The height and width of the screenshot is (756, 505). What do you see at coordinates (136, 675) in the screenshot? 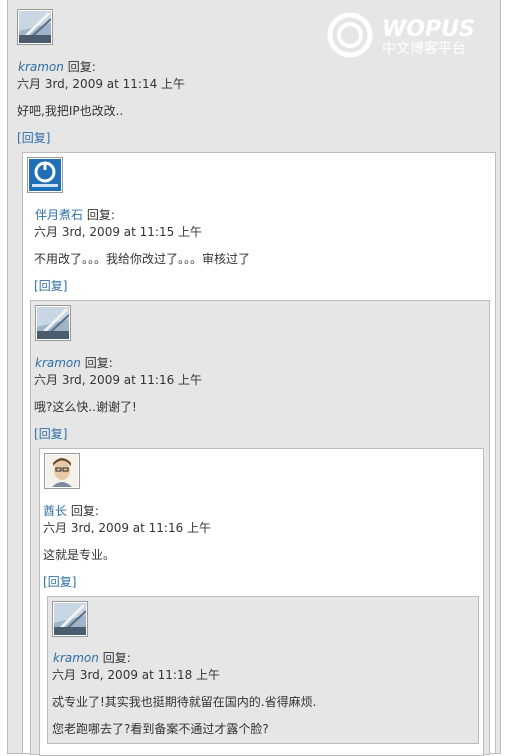
I see `comment-date: 六月 3rd, 2009 at 11:18 上午` at bounding box center [136, 675].